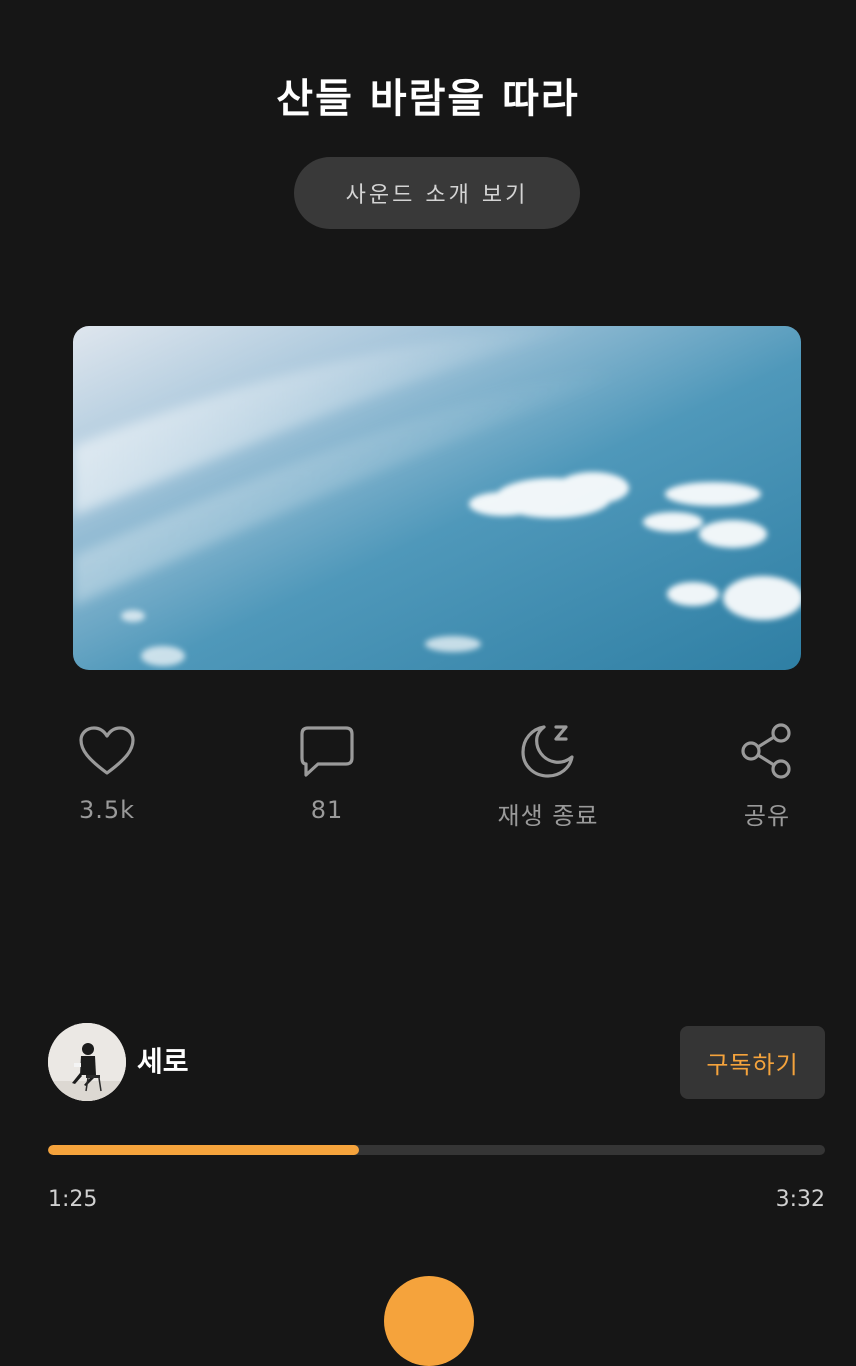 The image size is (856, 1366). What do you see at coordinates (163, 1060) in the screenshot?
I see `creator-name: 세로` at bounding box center [163, 1060].